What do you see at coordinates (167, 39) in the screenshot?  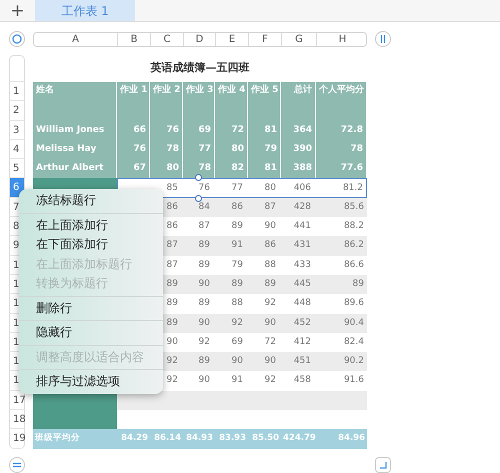 I see `column-header: C` at bounding box center [167, 39].